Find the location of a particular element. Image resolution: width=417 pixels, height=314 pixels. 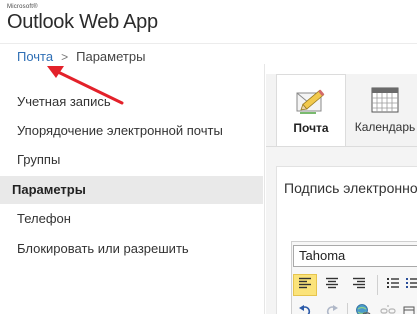

sidebar-item-phone: Телефон is located at coordinates (131, 219).